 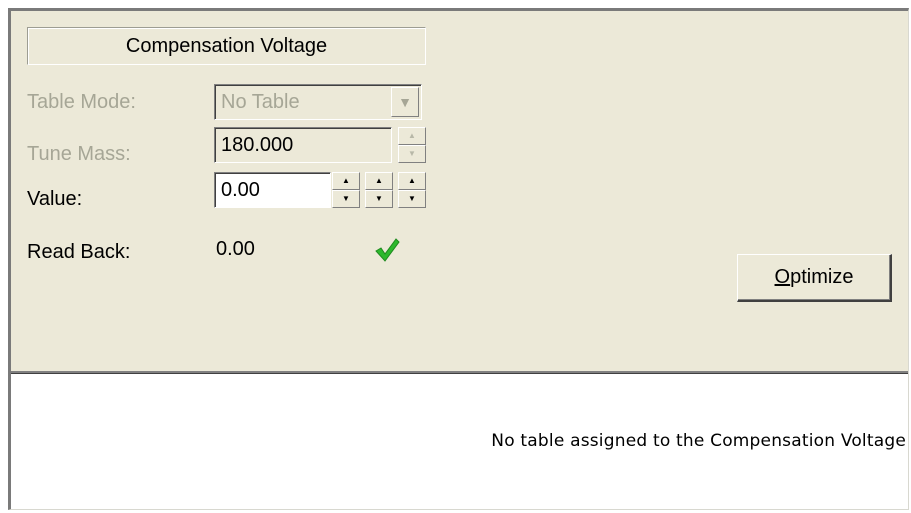 I want to click on section-title: Compensation Voltage, so click(x=226, y=45).